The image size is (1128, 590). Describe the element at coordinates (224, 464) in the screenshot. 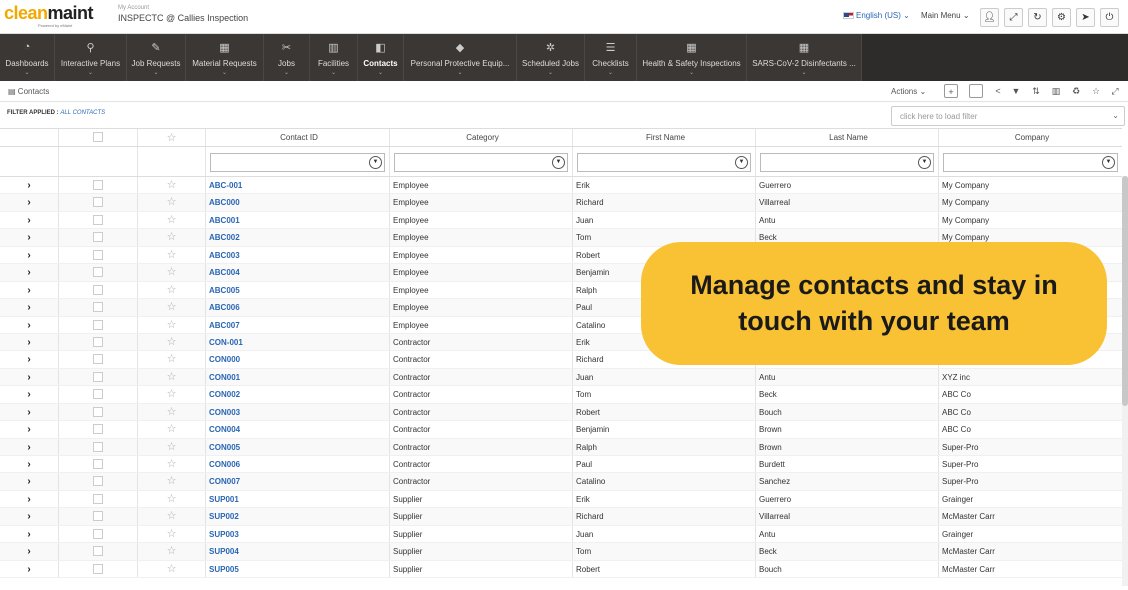

I see `contact-id-link: CON006` at that location.